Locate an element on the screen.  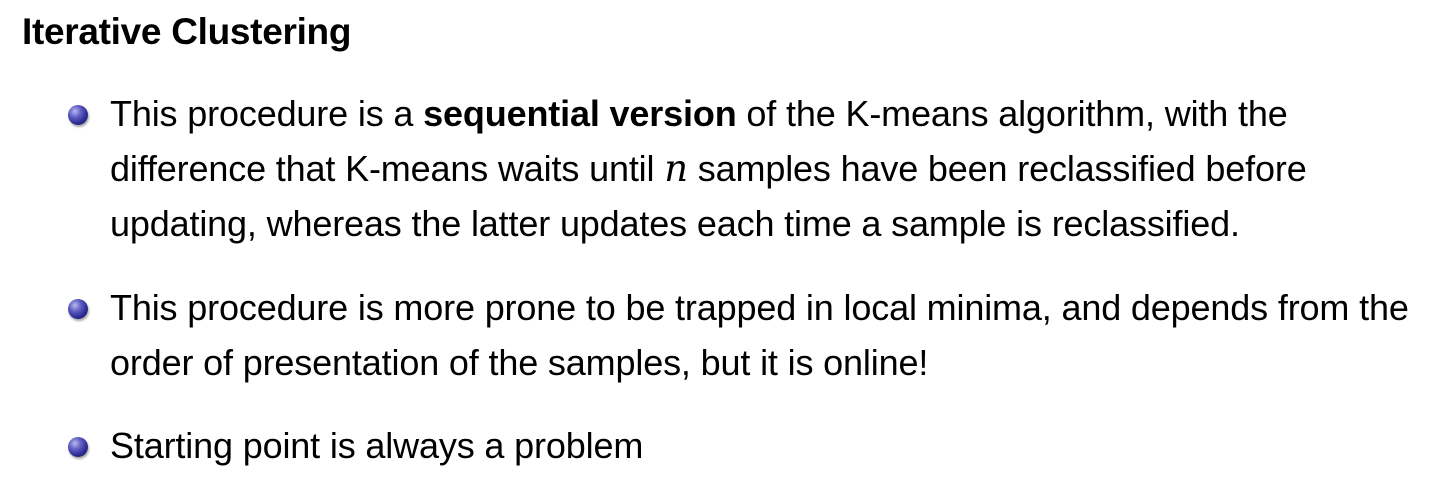
bullet-item-starting-point: Starting point is always a problem is located at coordinates (749, 445).